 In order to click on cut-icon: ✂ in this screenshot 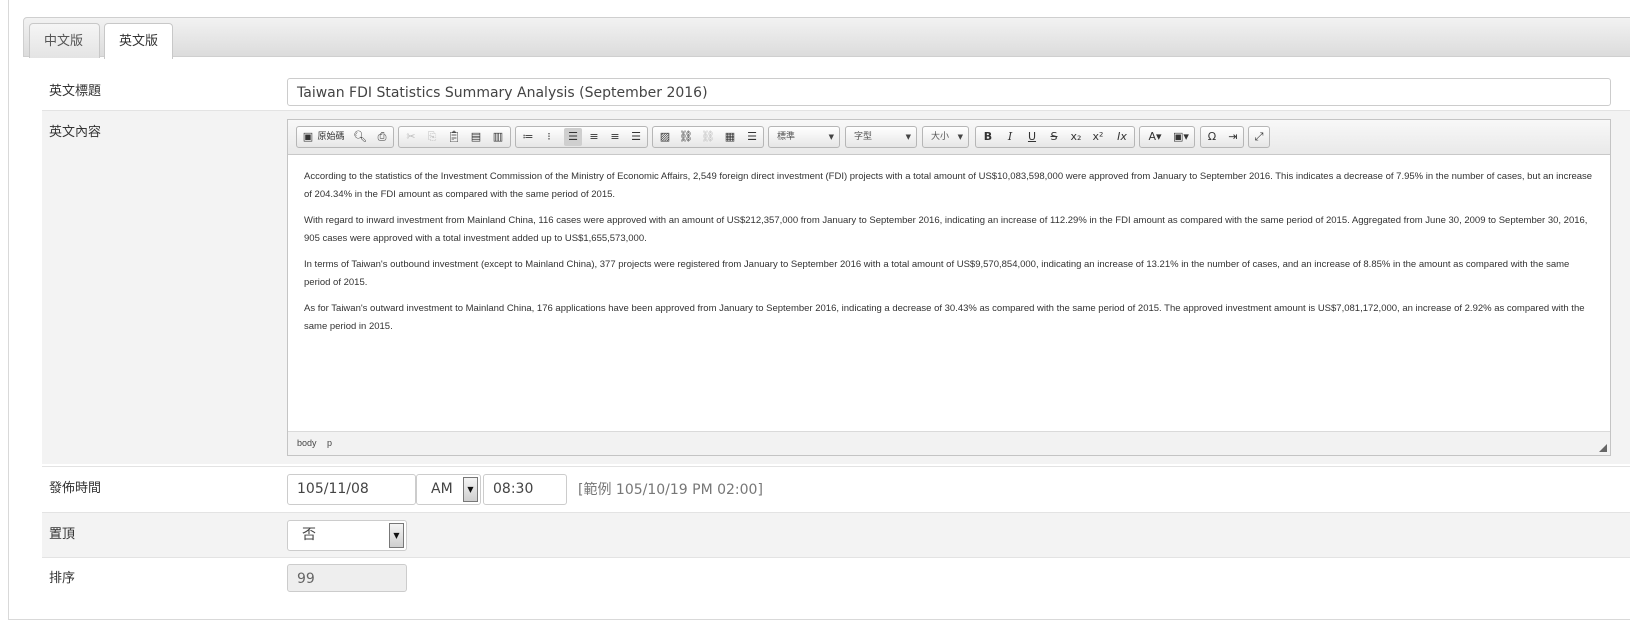, I will do `click(411, 137)`.